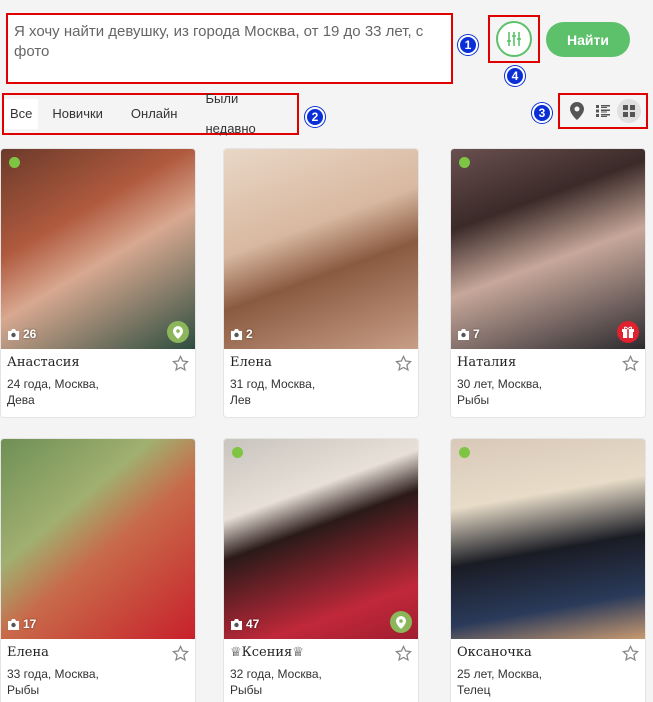 This screenshot has height=702, width=653. Describe the element at coordinates (542, 113) in the screenshot. I see `badge-3: 3` at that location.